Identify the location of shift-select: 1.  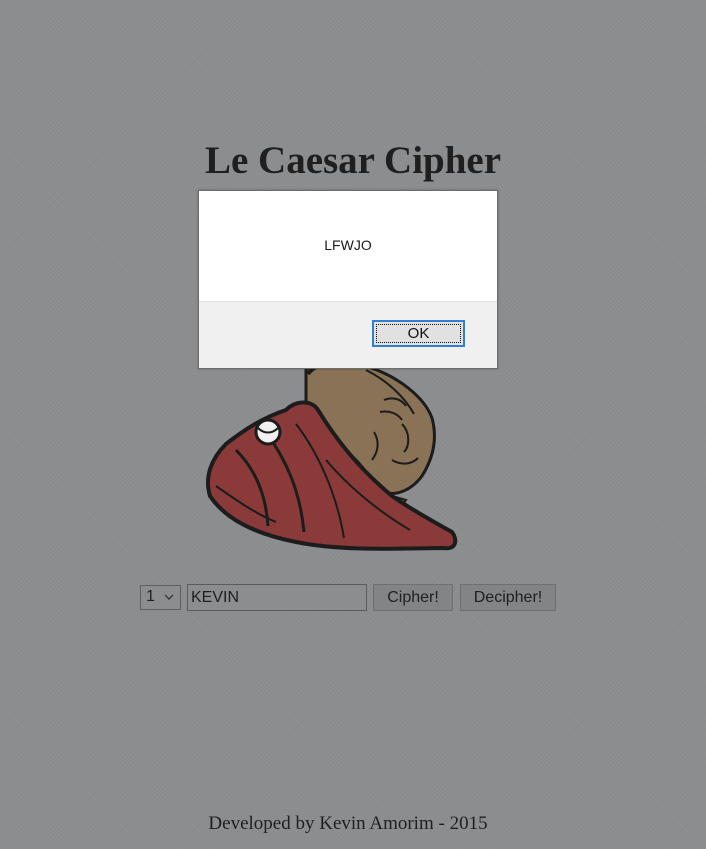
(160, 597).